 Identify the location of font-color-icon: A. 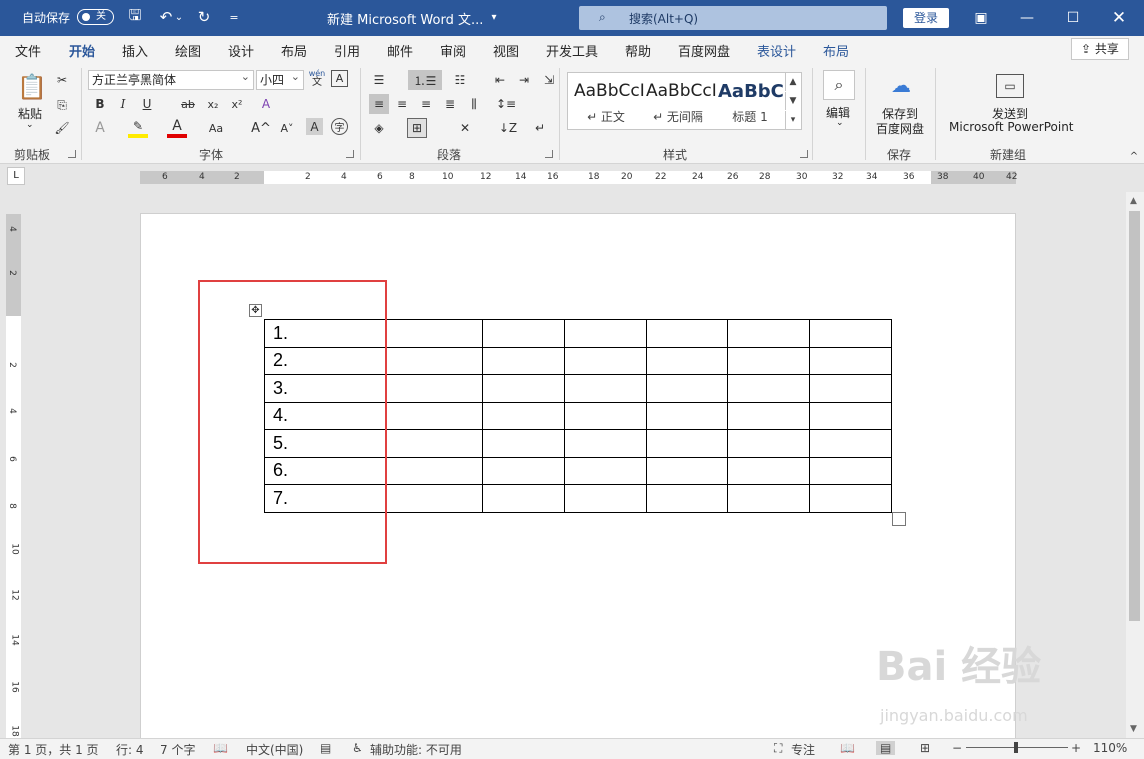
(177, 128).